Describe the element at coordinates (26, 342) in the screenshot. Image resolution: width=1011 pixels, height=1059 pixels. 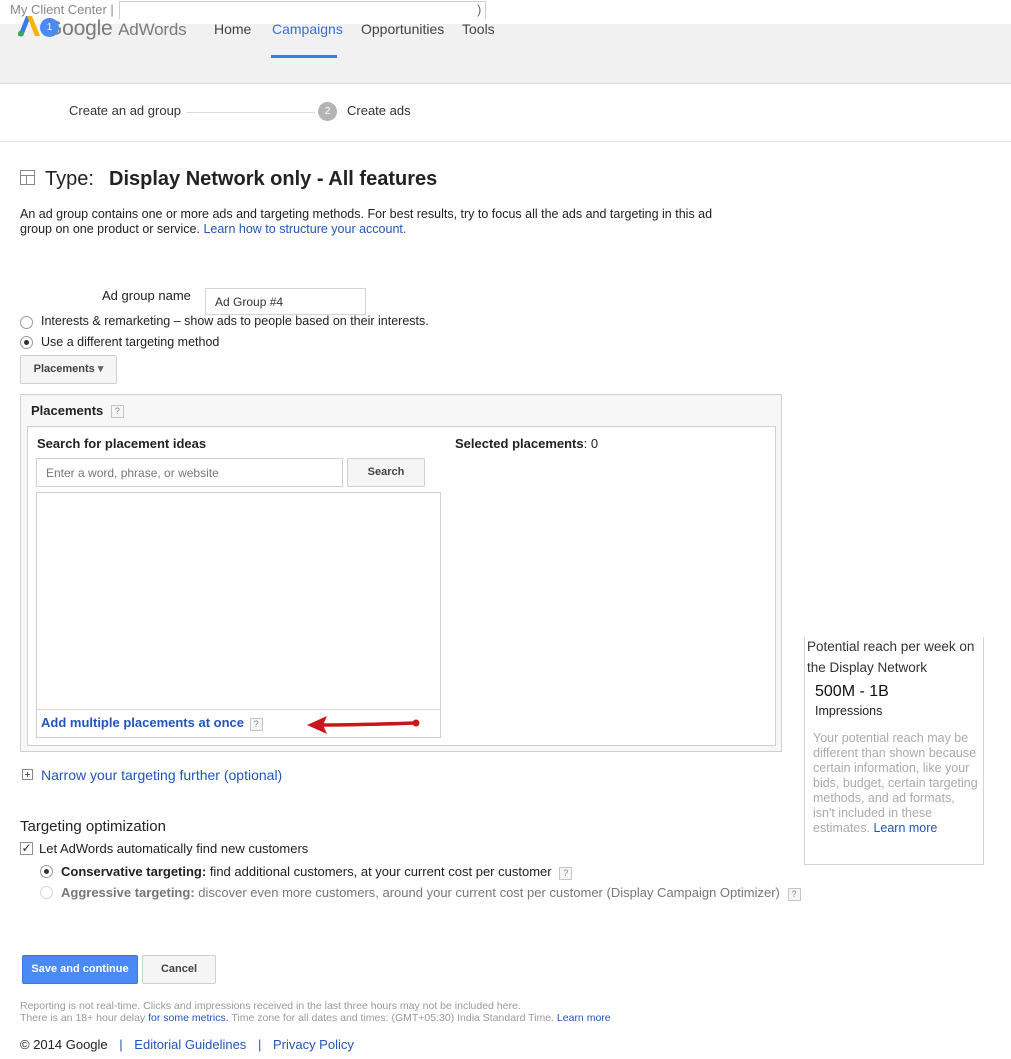
I see `radio-different-method` at that location.